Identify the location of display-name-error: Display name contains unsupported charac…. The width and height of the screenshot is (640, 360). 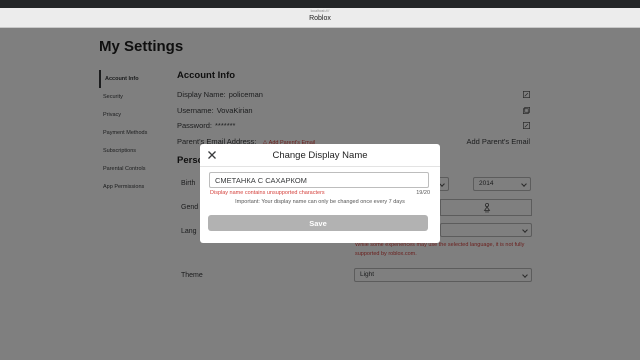
(267, 193).